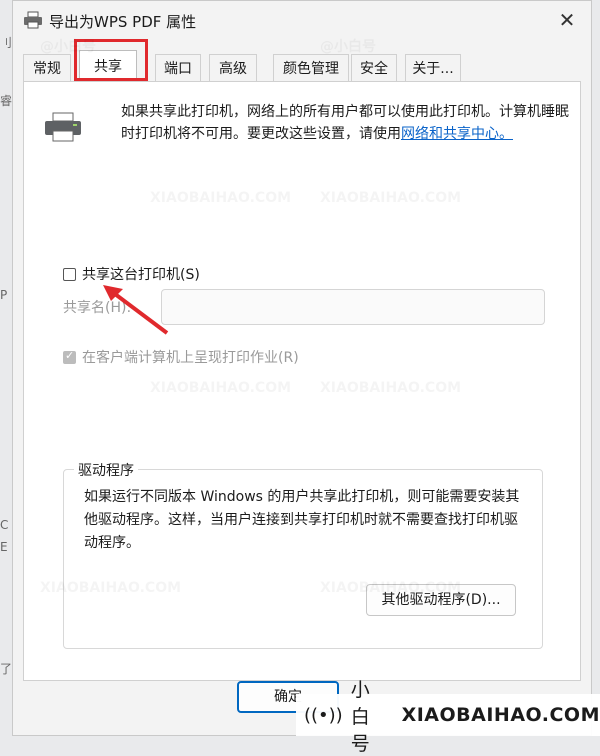 This screenshot has width=600, height=756. Describe the element at coordinates (190, 358) in the screenshot. I see `render-jobs-label: 在客户端计算机上呈现打印作业(R)` at that location.